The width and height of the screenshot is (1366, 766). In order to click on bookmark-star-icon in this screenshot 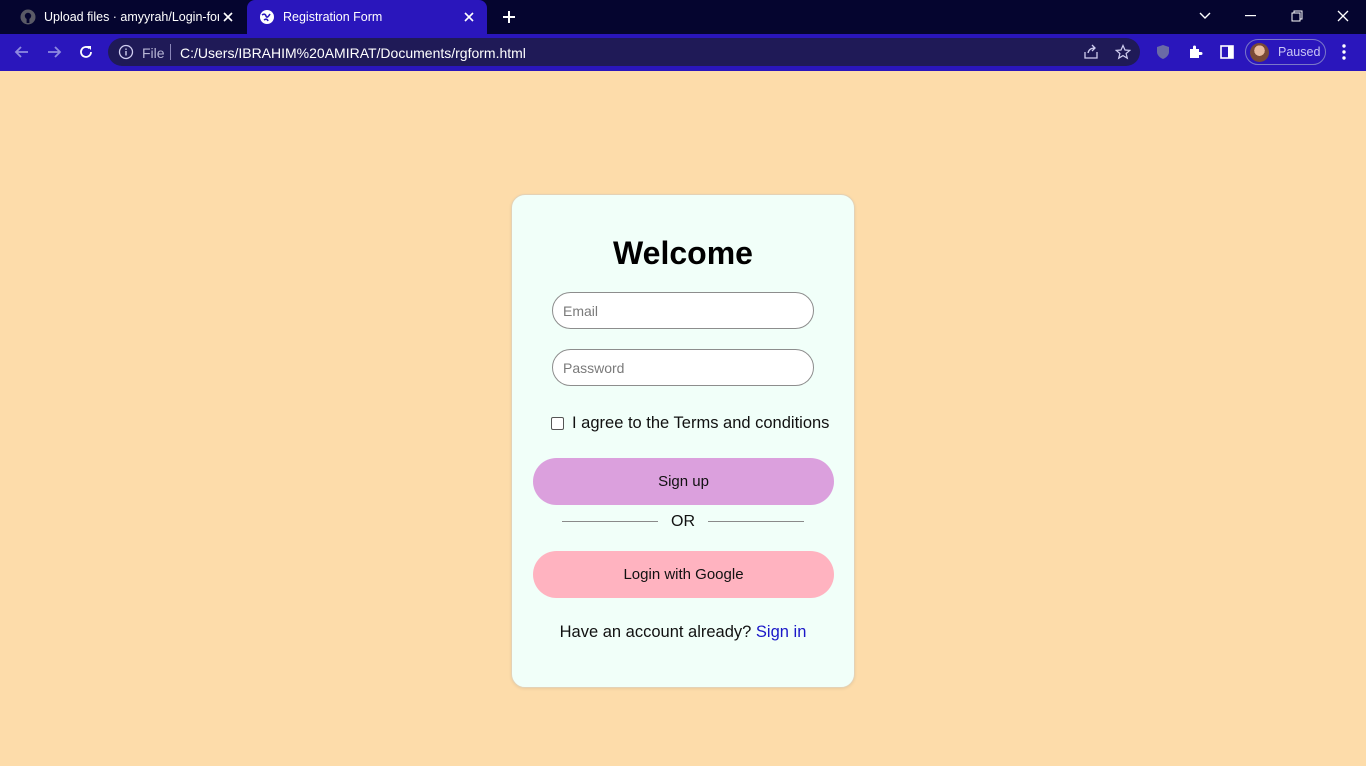, I will do `click(1123, 52)`.